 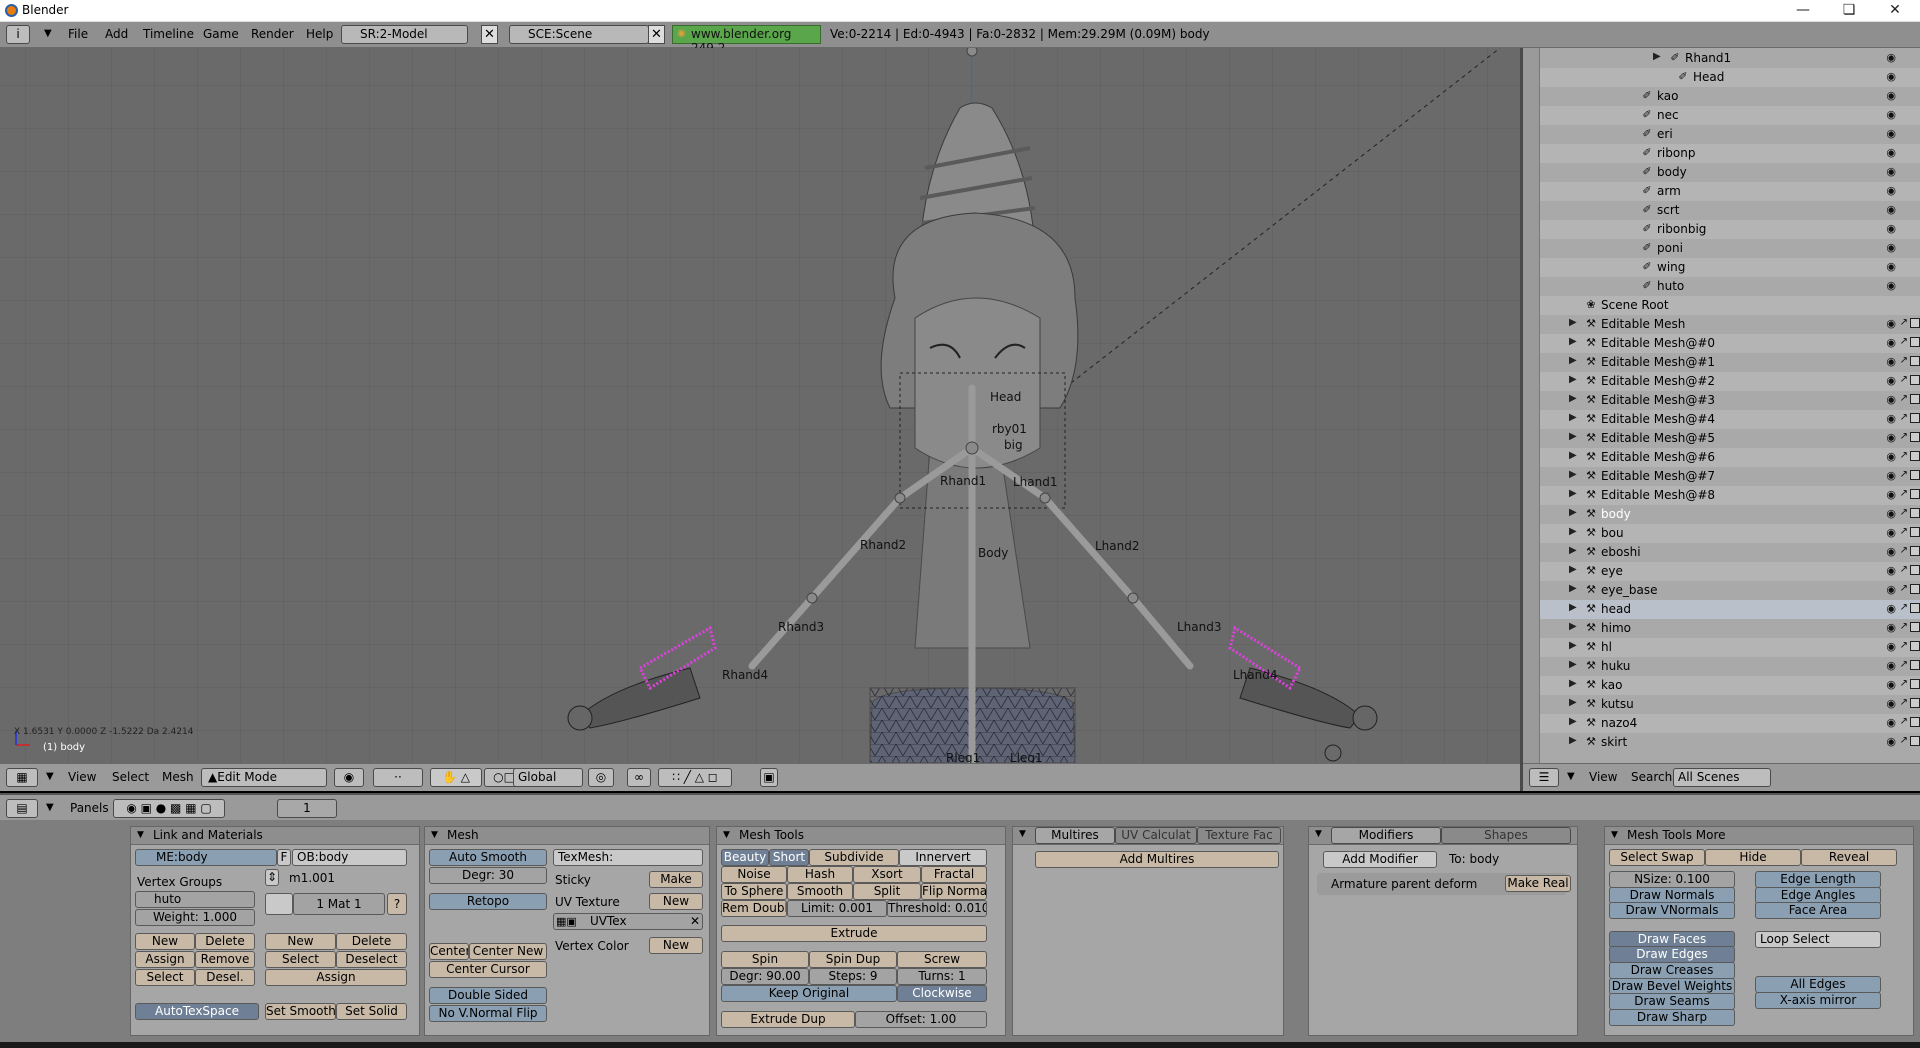 I want to click on auto-smooth-toggle: Auto Smooth, so click(x=488, y=857).